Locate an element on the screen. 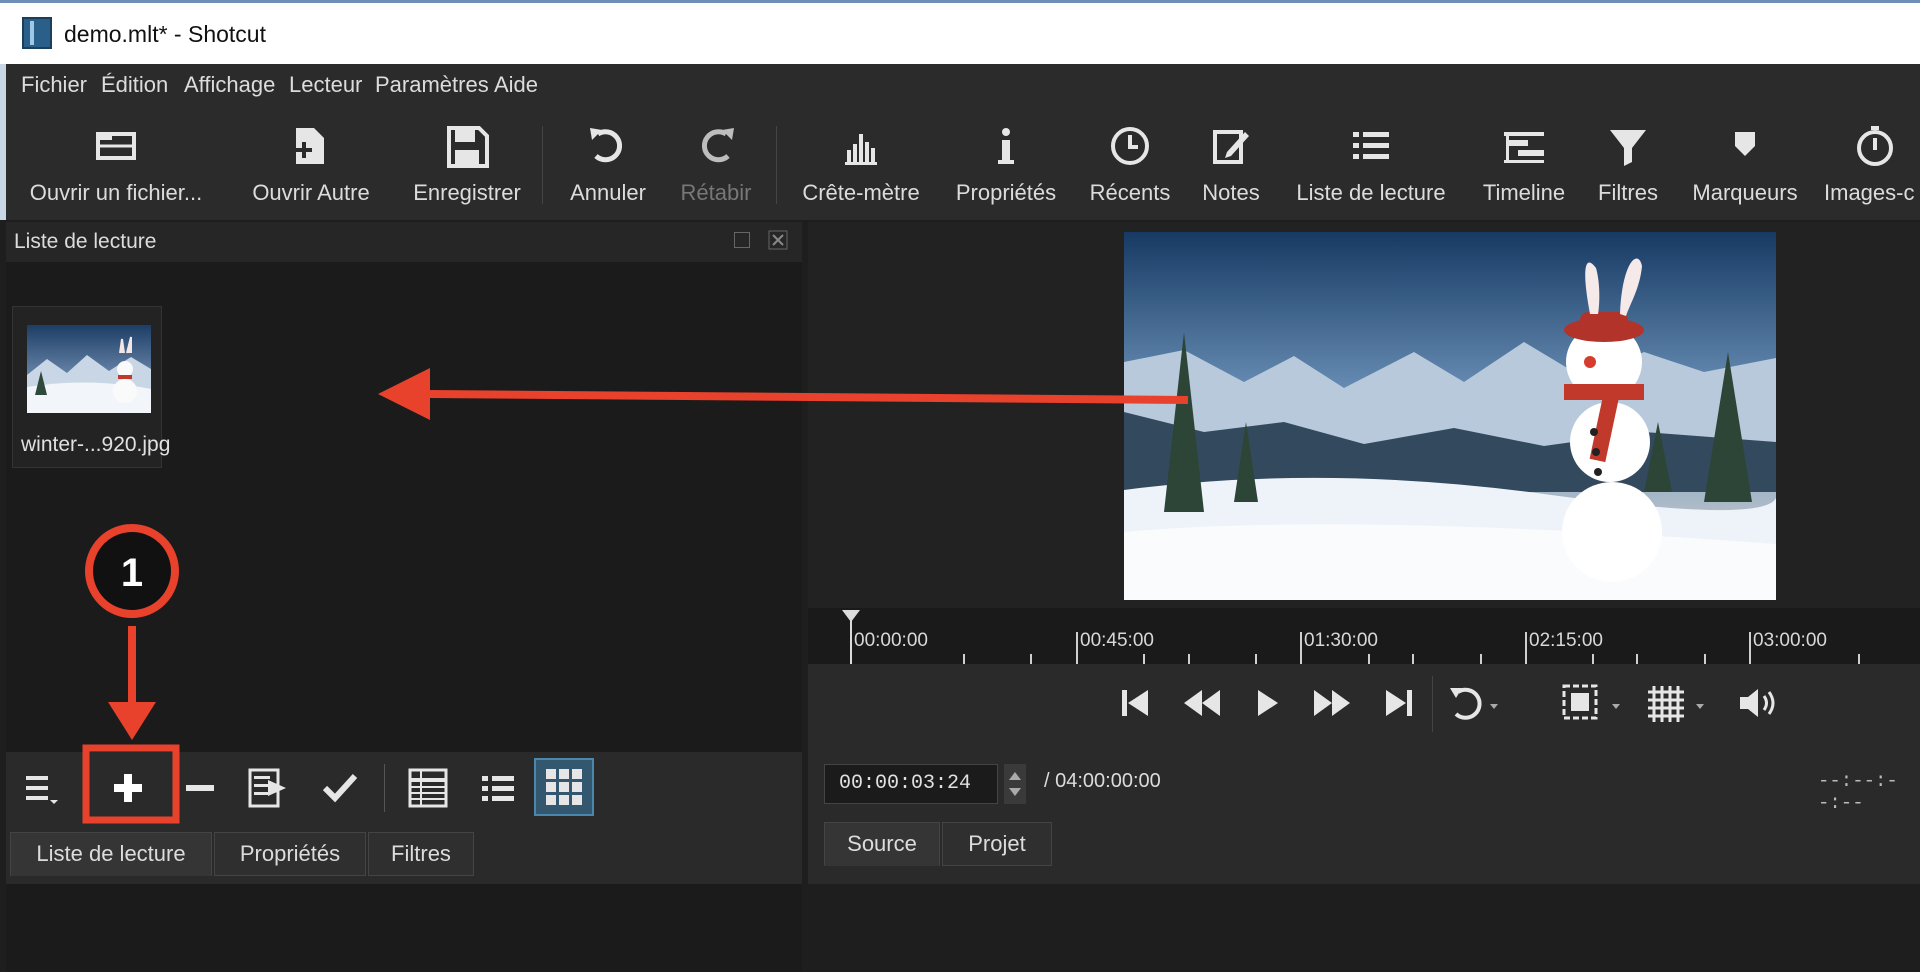 The image size is (1920, 972). menu-affichage: Affichage is located at coordinates (229, 85).